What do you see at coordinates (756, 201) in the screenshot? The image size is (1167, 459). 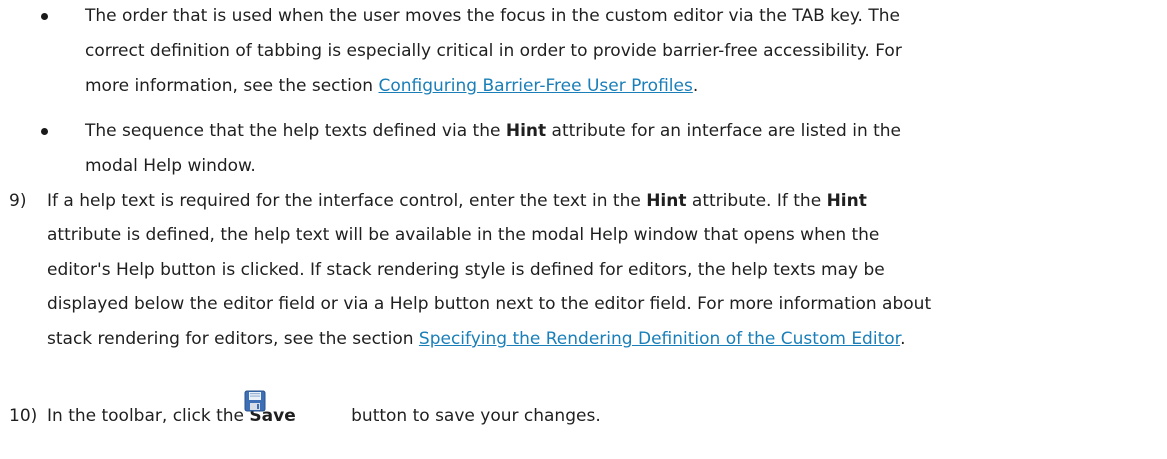 I see `text: attribute. If the` at bounding box center [756, 201].